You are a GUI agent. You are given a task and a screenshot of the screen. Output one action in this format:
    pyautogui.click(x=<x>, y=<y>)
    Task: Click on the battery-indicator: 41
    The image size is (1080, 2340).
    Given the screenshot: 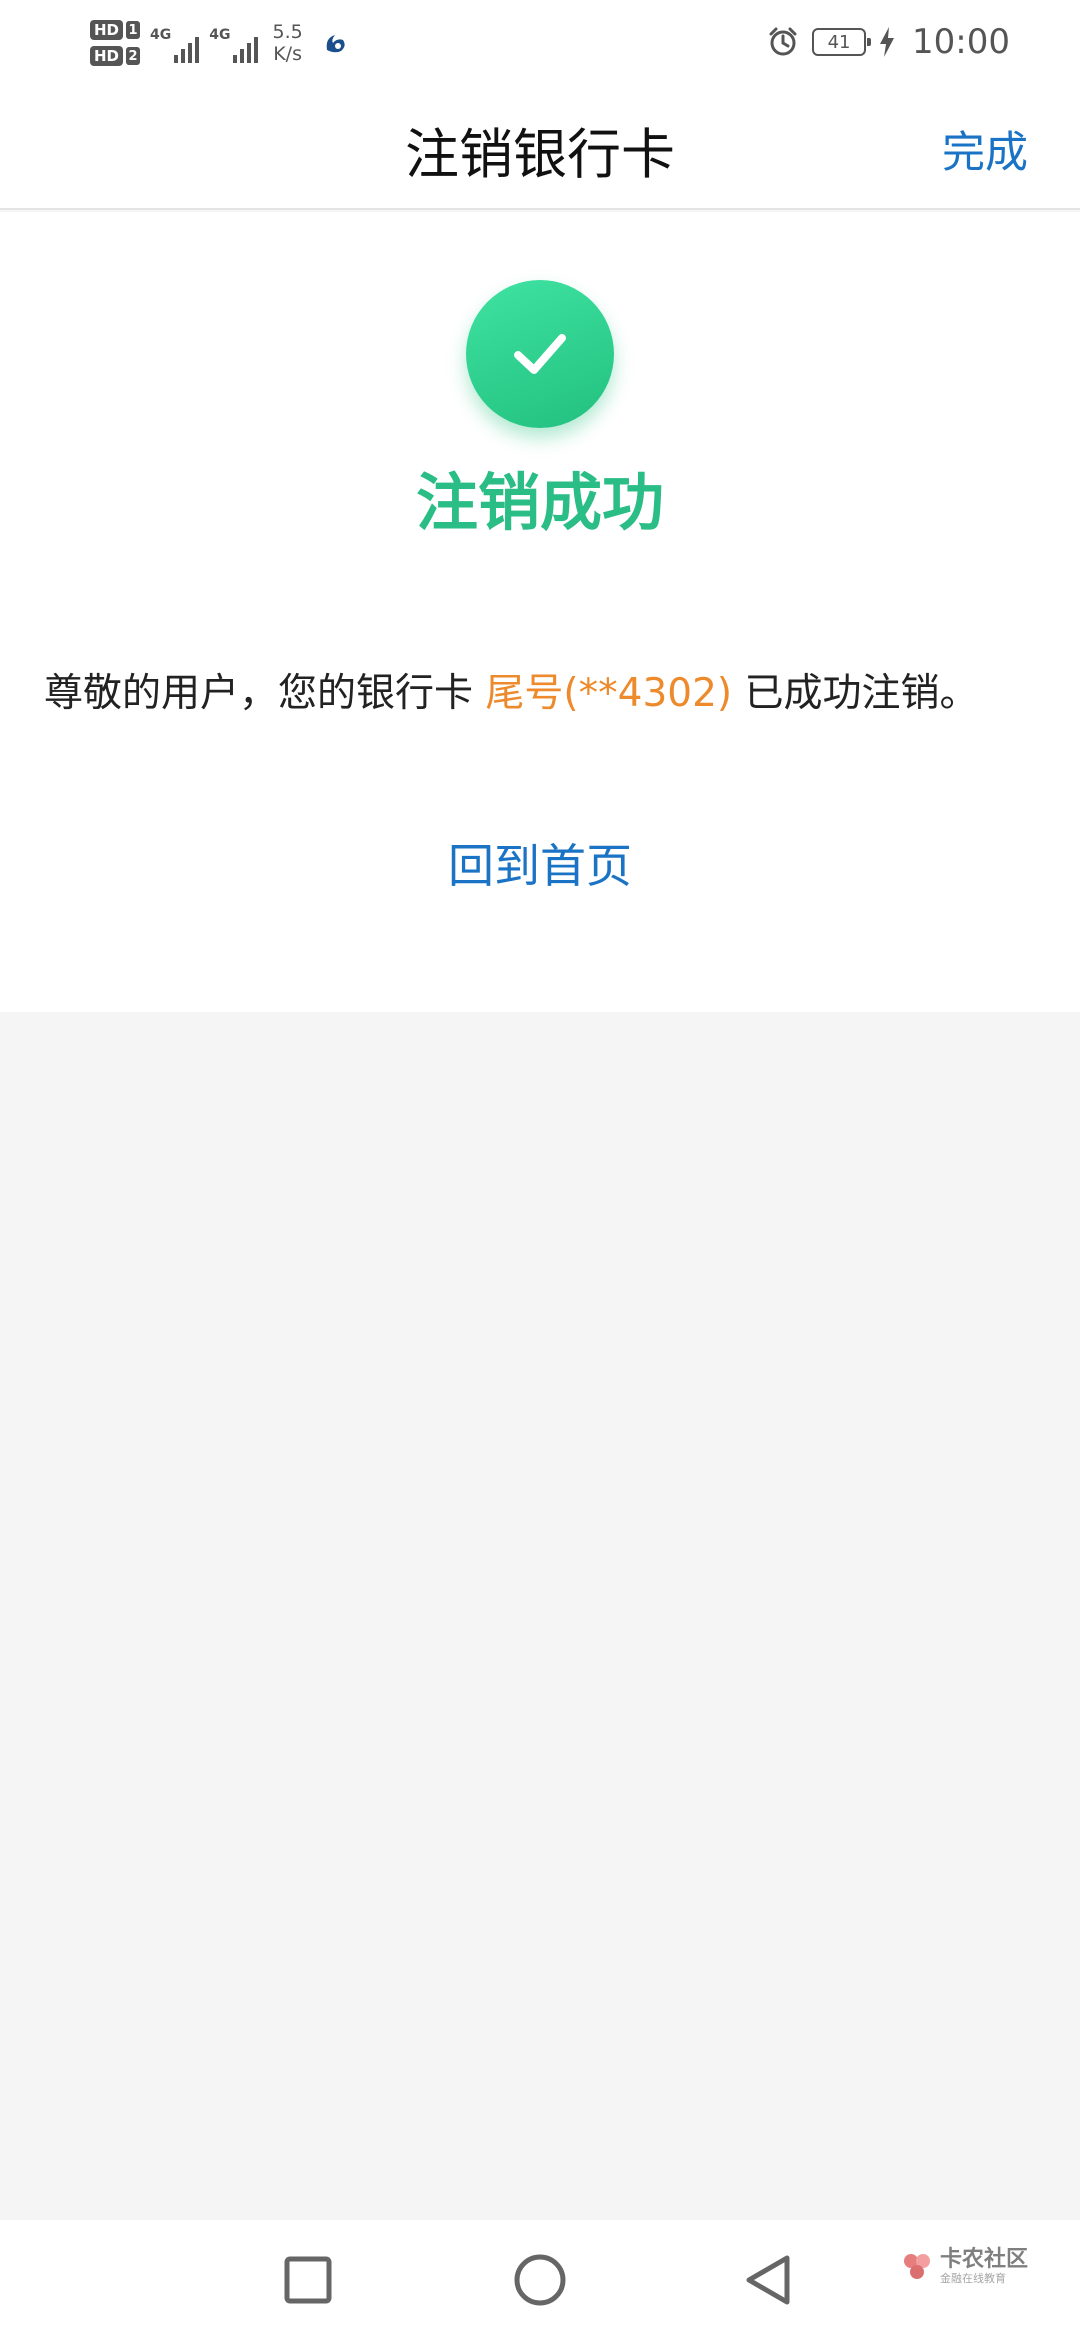 What is the action you would take?
    pyautogui.click(x=842, y=42)
    